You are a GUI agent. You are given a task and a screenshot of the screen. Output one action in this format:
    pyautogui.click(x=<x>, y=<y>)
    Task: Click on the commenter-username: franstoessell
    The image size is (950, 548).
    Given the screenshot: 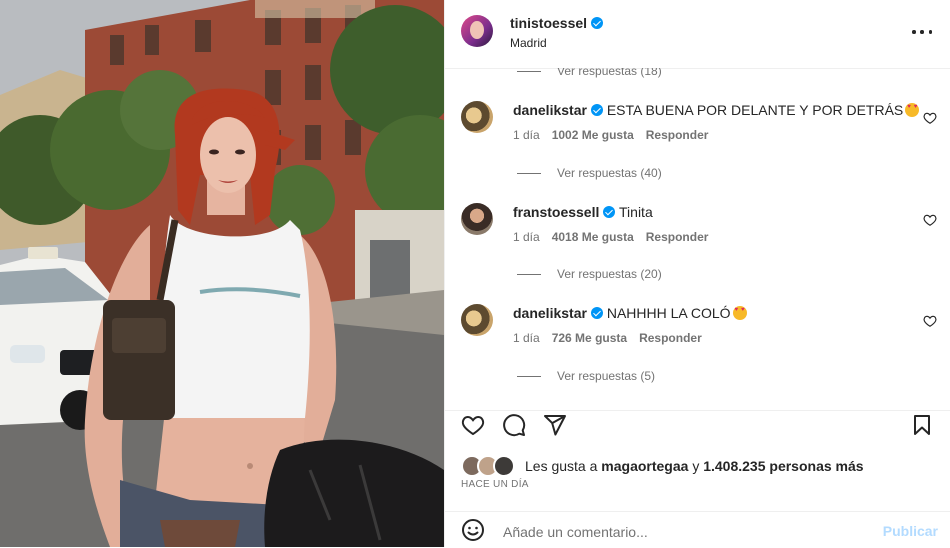 What is the action you would take?
    pyautogui.click(x=556, y=212)
    